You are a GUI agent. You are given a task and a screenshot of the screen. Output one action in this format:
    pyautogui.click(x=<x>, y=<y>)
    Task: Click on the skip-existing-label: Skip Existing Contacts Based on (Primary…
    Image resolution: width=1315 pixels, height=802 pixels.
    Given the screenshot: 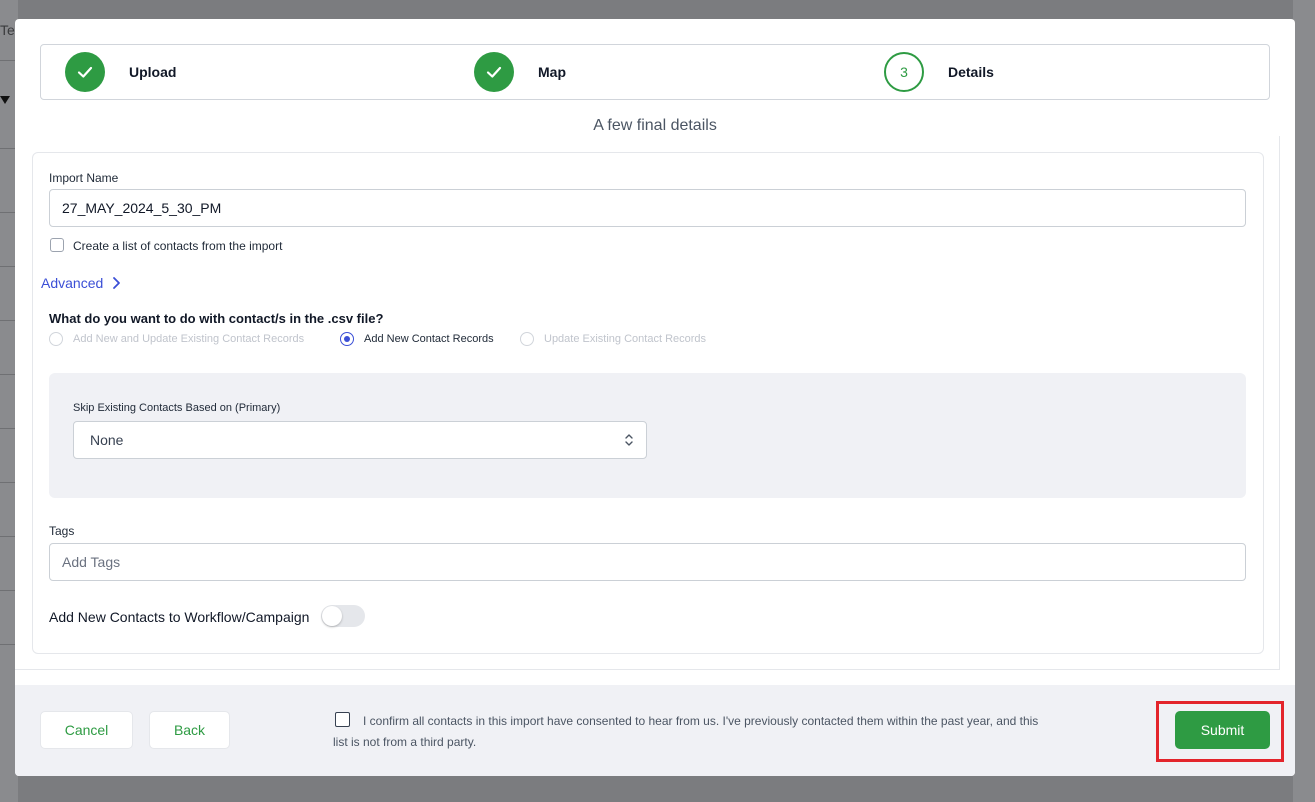 What is the action you would take?
    pyautogui.click(x=177, y=408)
    